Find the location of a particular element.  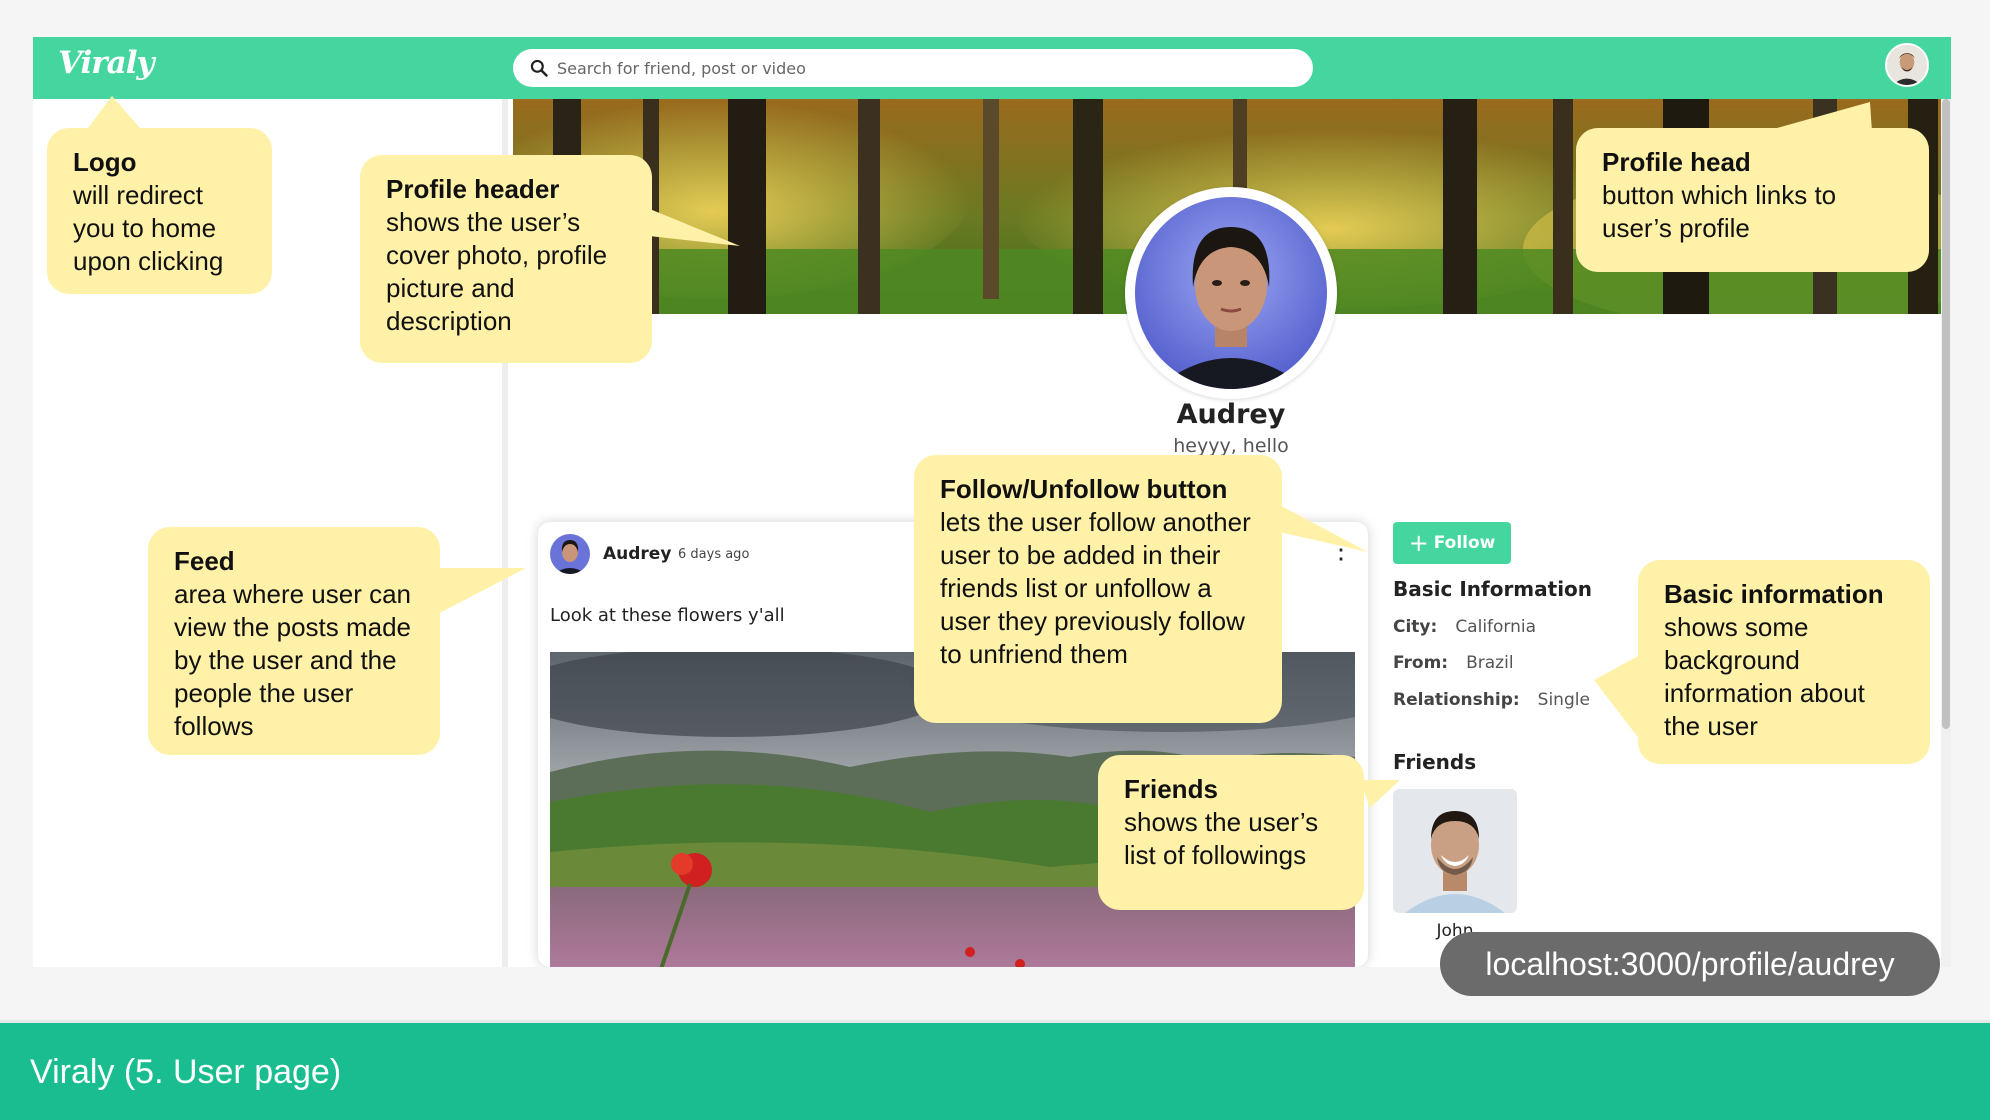

post-timestamp: 6 days ago is located at coordinates (714, 554).